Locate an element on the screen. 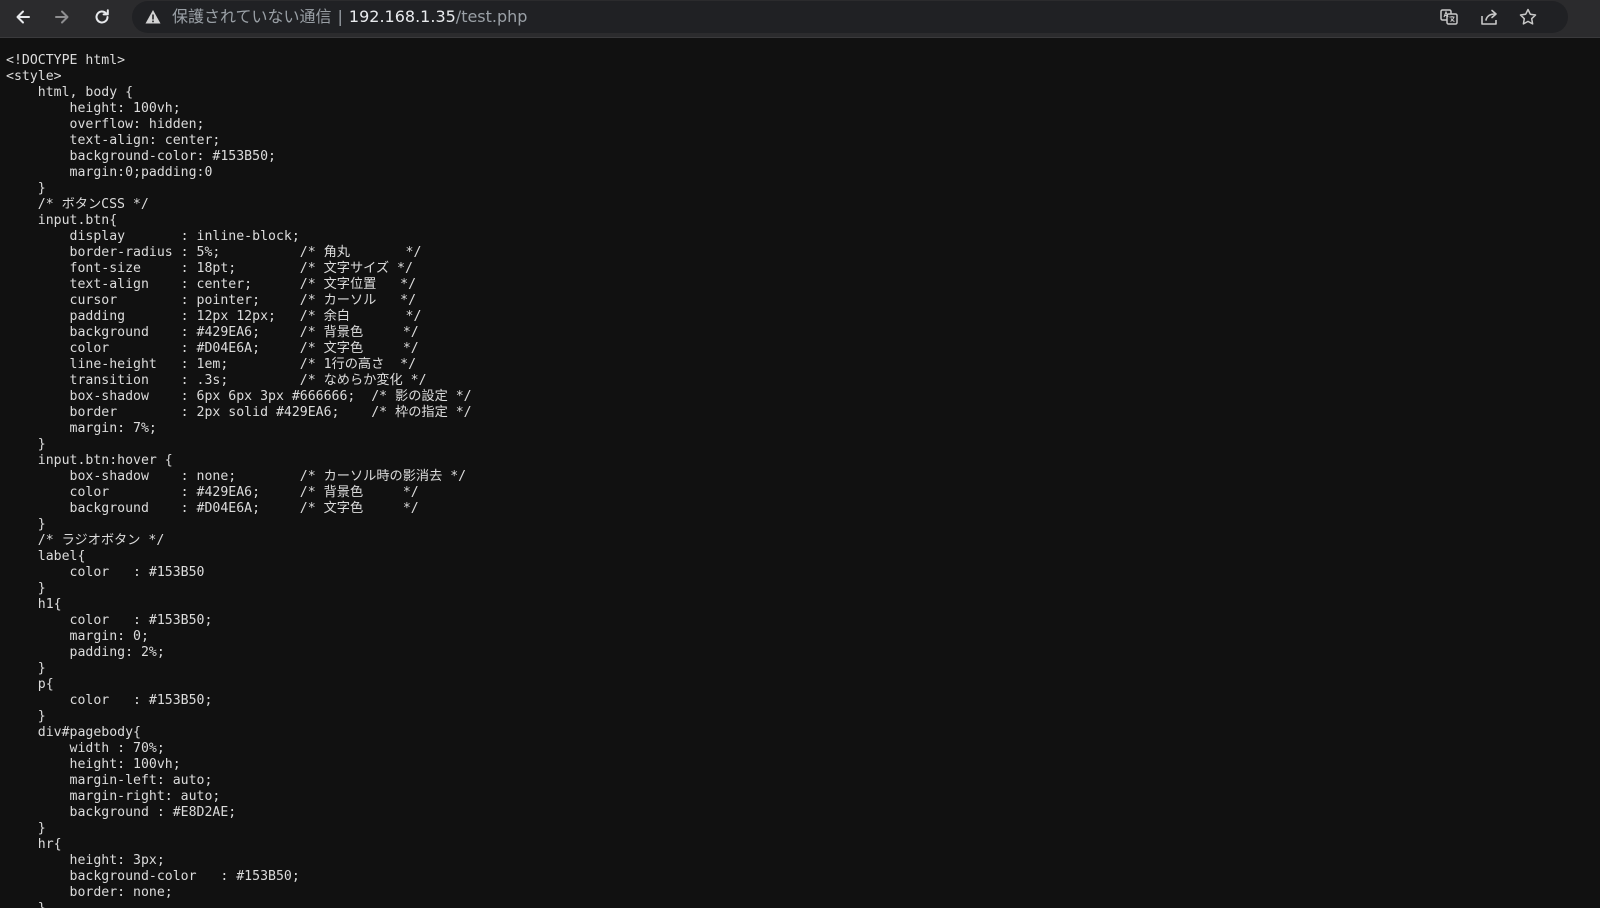 The width and height of the screenshot is (1600, 908). url-host: 192.168.1.35 is located at coordinates (402, 16).